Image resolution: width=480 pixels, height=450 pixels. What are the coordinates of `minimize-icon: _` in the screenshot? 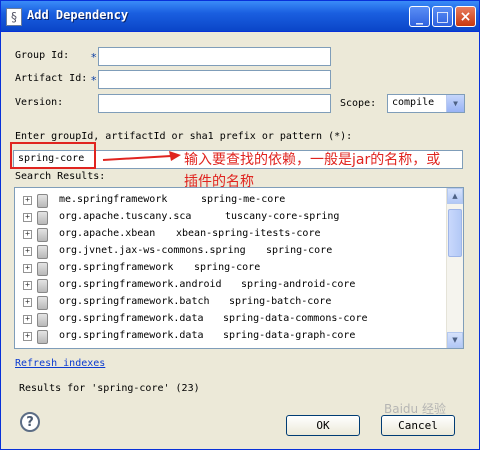 It's located at (419, 17).